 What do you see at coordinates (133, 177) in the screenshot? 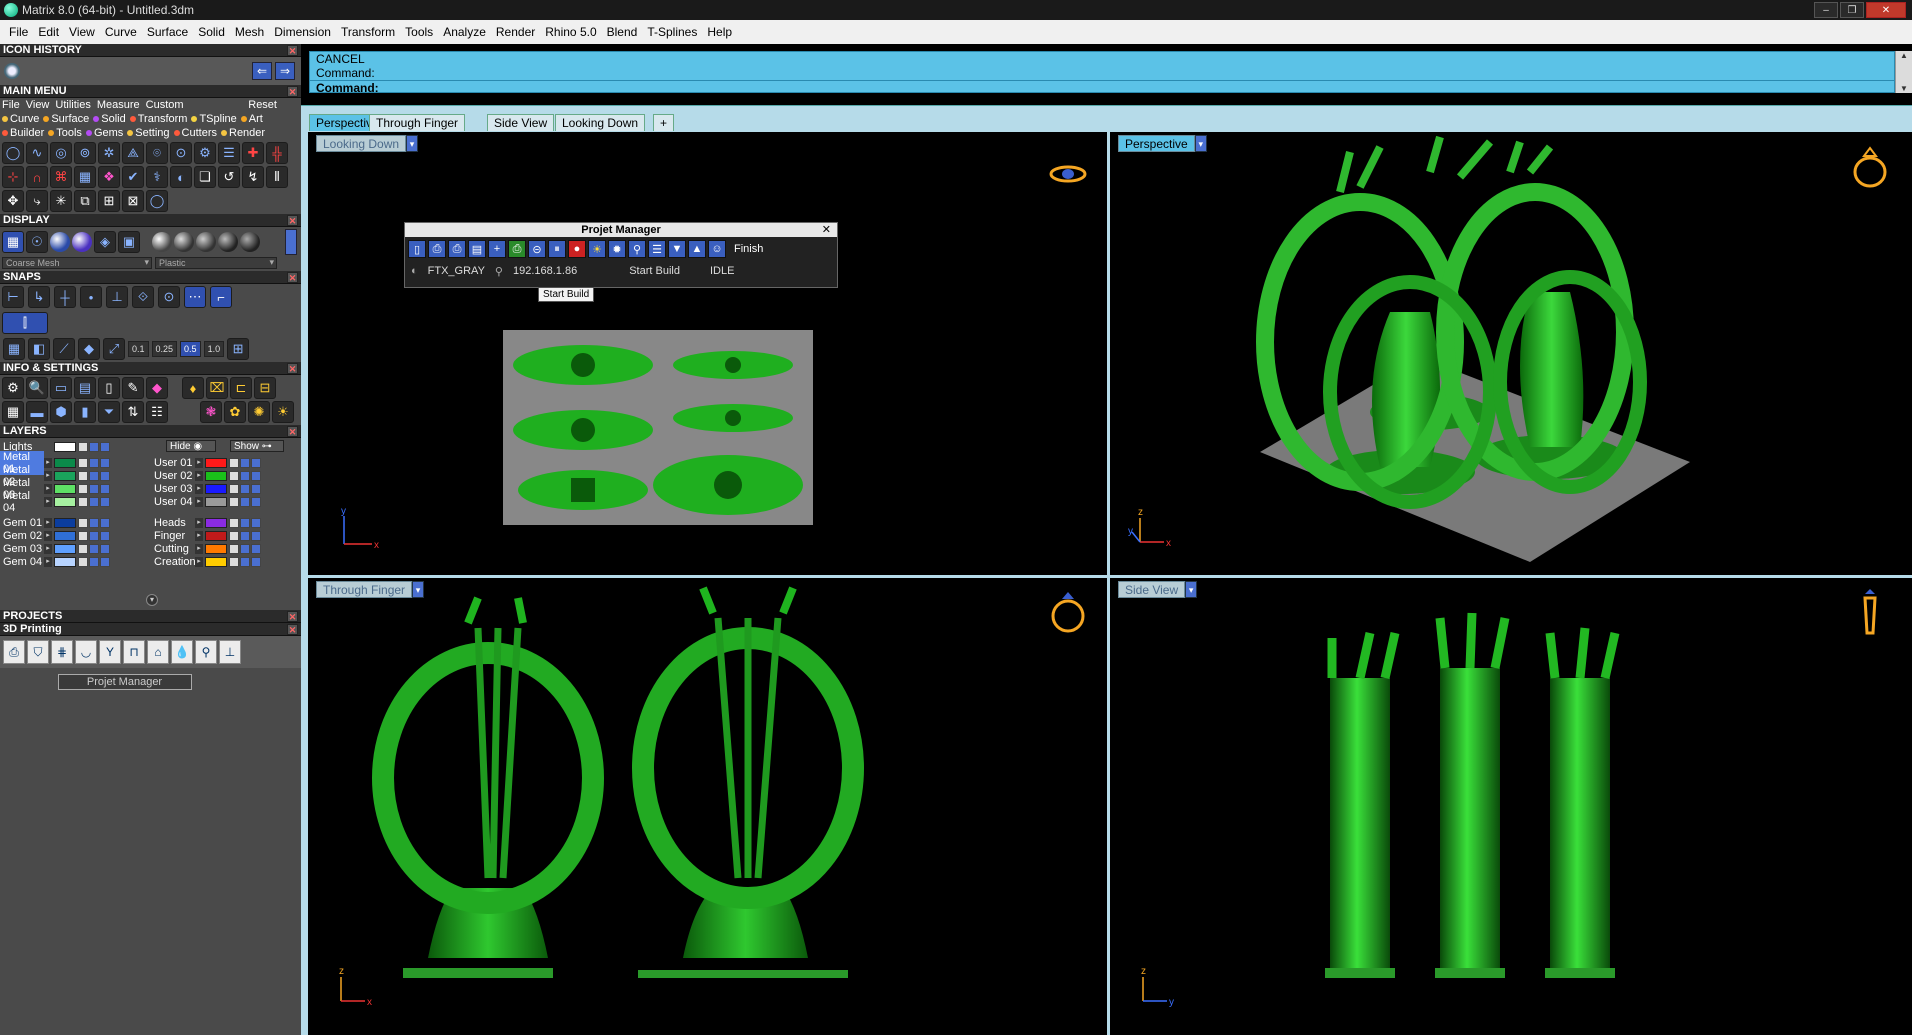
I see `check-icon: ✔` at bounding box center [133, 177].